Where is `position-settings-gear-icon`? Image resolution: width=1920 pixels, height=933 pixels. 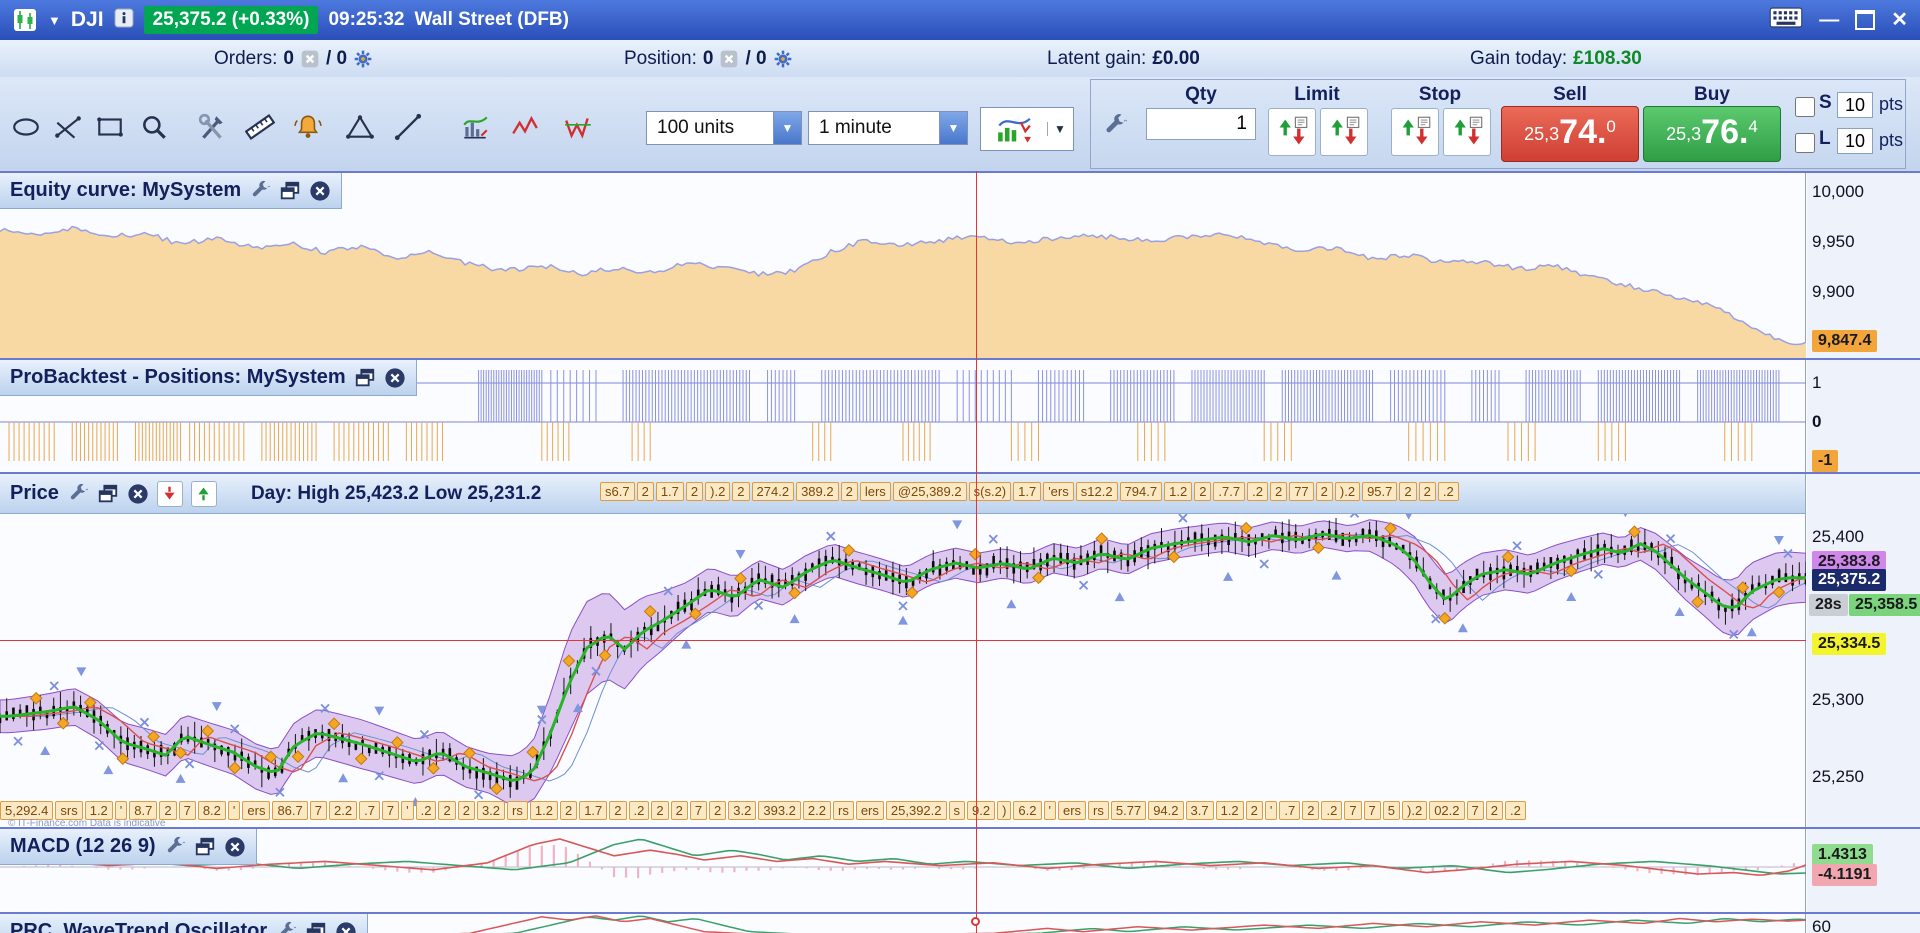 position-settings-gear-icon is located at coordinates (783, 59).